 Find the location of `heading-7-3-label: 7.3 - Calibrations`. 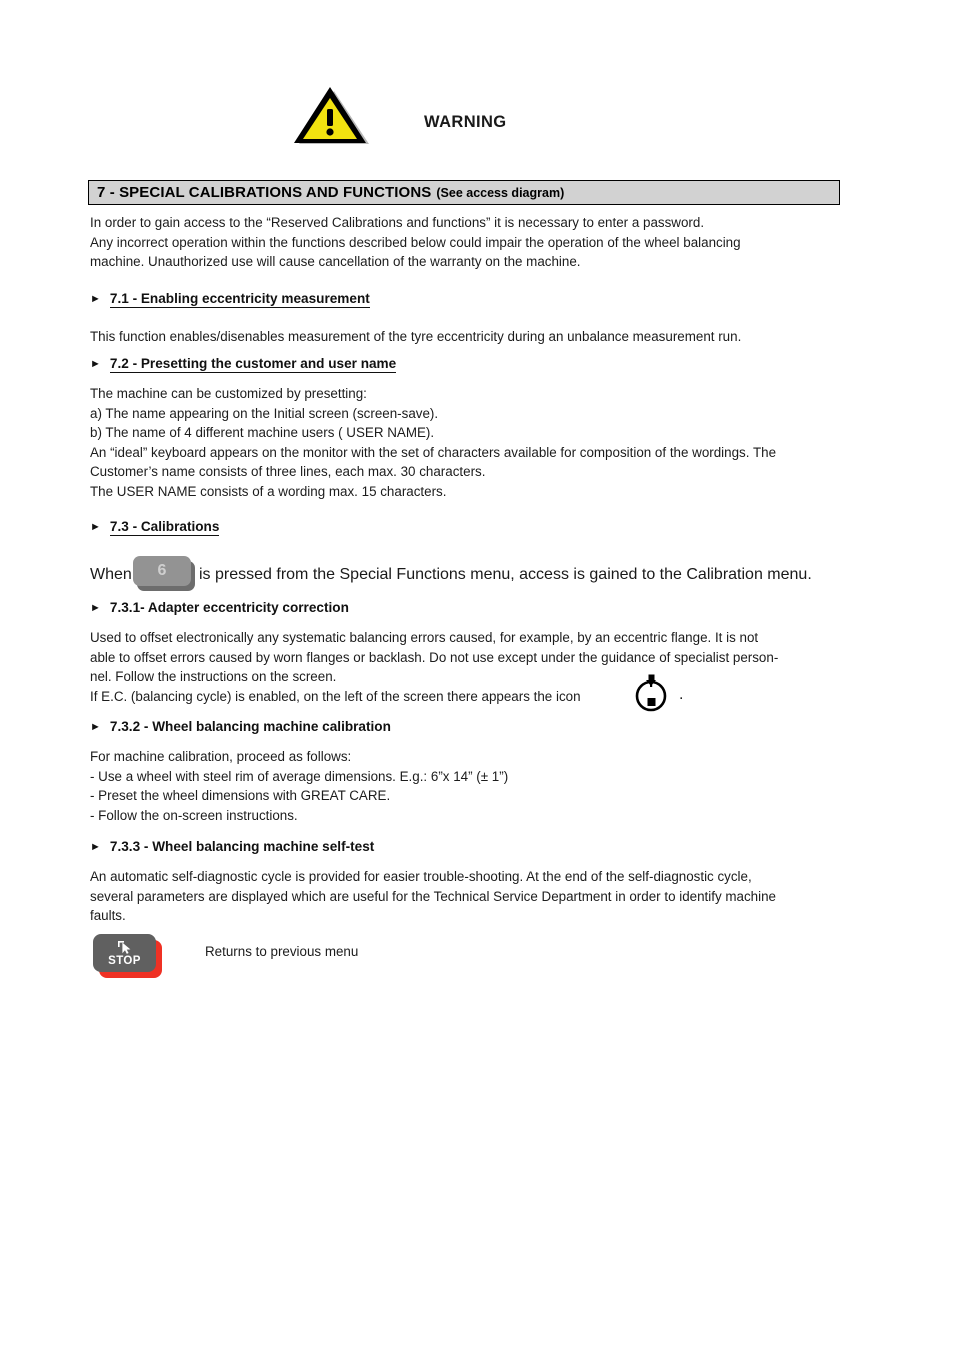

heading-7-3-label: 7.3 - Calibrations is located at coordinates (164, 527).